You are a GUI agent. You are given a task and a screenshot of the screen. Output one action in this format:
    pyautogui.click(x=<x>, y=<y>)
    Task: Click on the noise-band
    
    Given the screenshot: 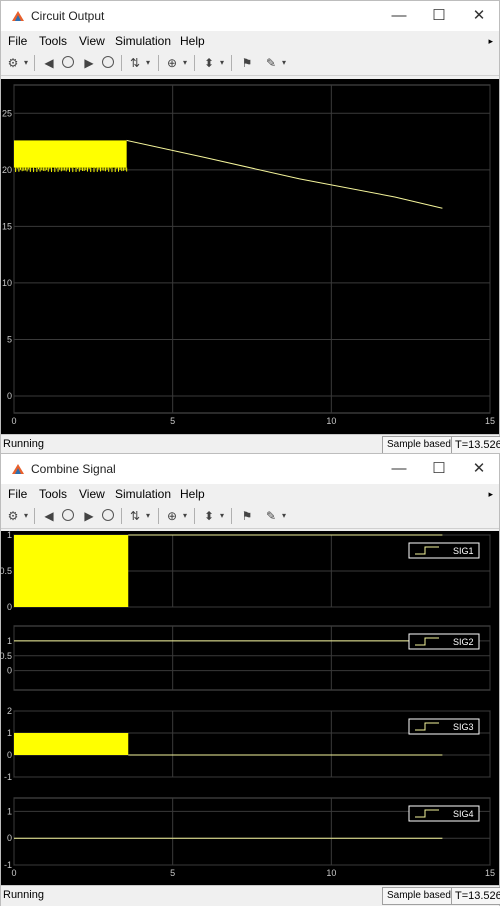 What is the action you would take?
    pyautogui.click(x=70, y=154)
    